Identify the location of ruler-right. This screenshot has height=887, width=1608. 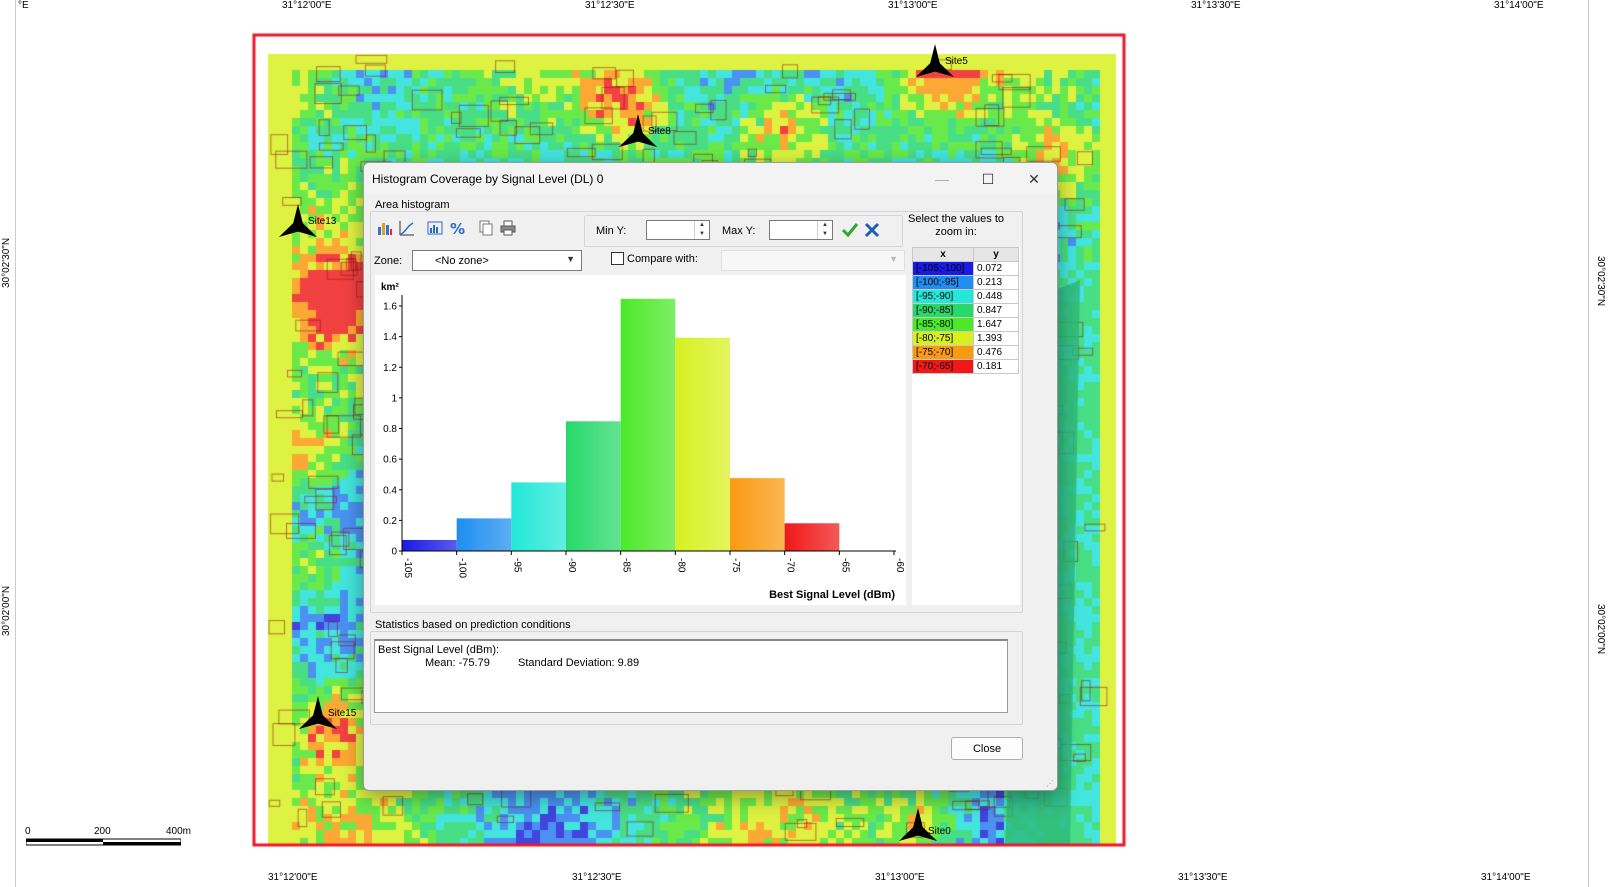
(1598, 443).